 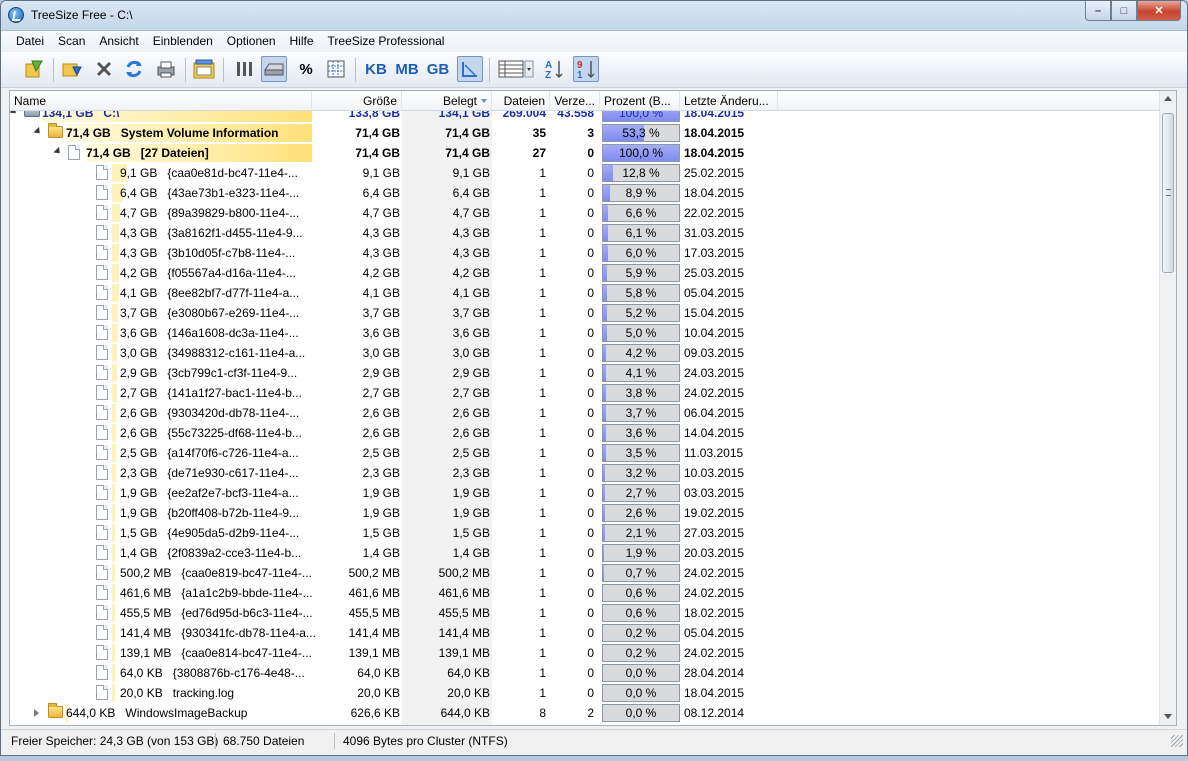 What do you see at coordinates (1167, 408) in the screenshot?
I see `vertical-scrollbar` at bounding box center [1167, 408].